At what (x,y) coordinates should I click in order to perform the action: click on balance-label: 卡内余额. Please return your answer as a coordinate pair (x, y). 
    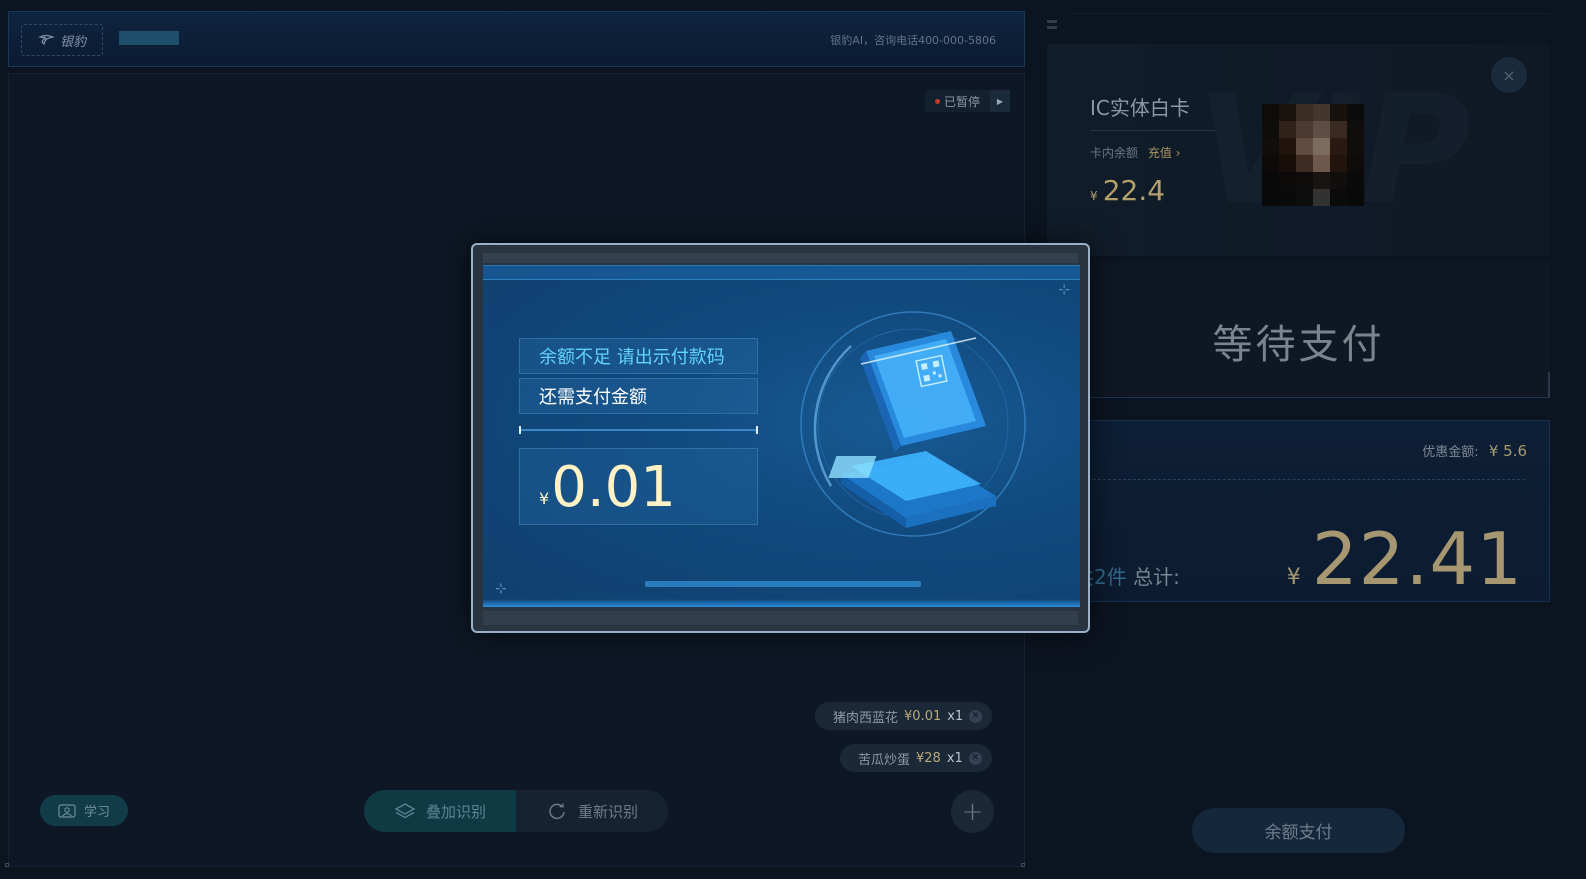
    Looking at the image, I should click on (1114, 153).